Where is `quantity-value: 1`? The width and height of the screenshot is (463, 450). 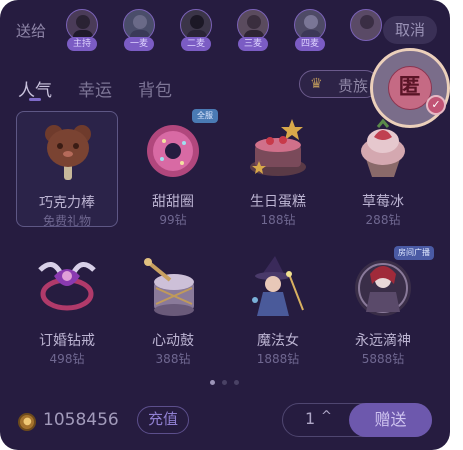 quantity-value: 1 is located at coordinates (310, 418).